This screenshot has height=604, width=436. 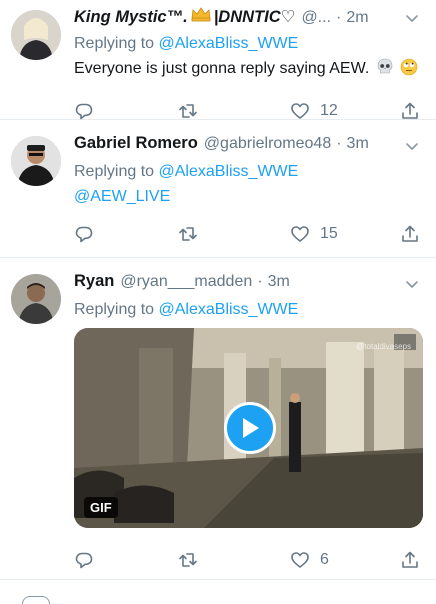 I want to click on tweet-header: Ryan @ryan___madden · 3m, so click(x=249, y=284).